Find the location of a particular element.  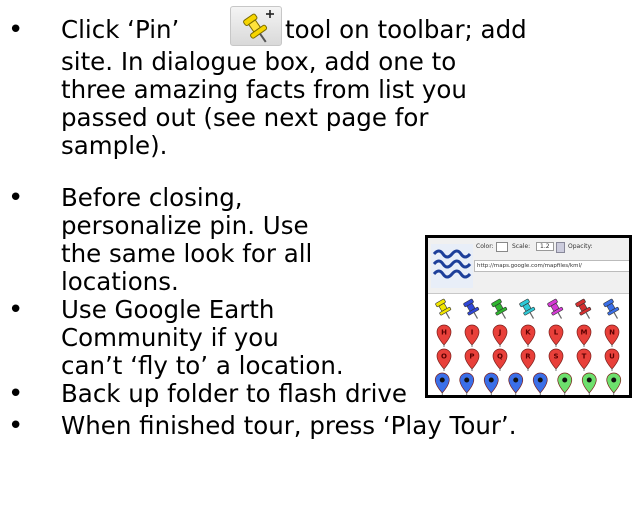

pin-letter: R is located at coordinates (528, 357).